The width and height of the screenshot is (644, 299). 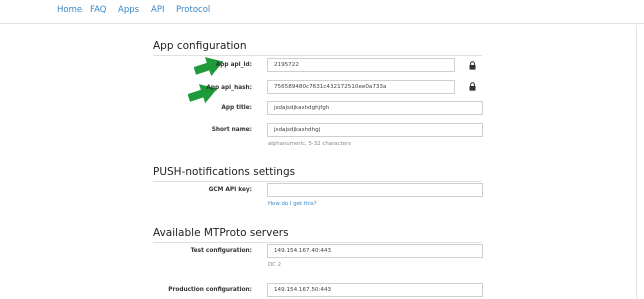 What do you see at coordinates (275, 265) in the screenshot?
I see `test-config-dc: DC 2` at bounding box center [275, 265].